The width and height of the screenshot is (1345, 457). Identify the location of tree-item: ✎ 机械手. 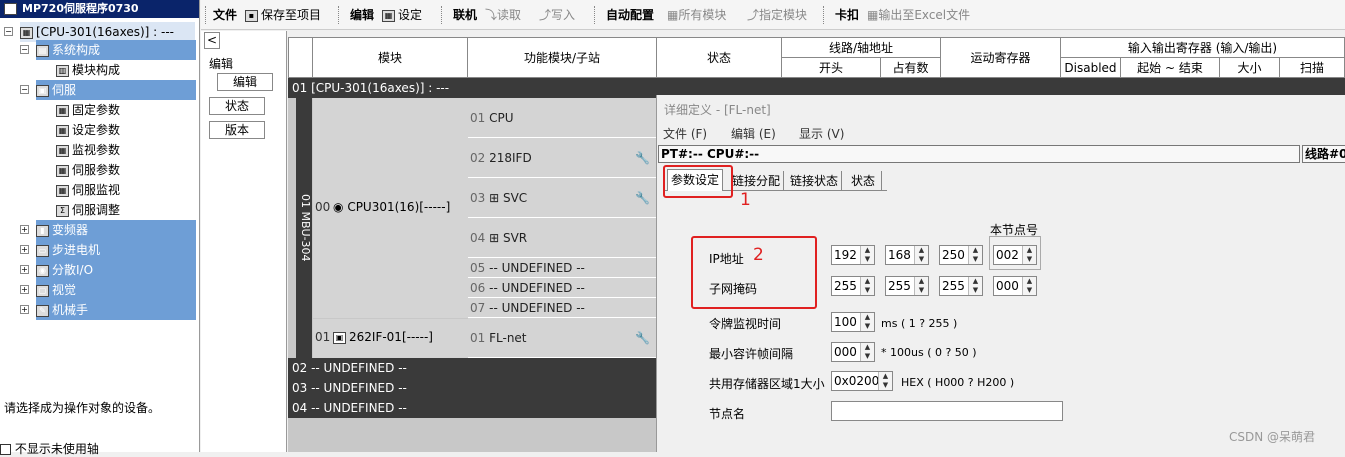
(116, 310).